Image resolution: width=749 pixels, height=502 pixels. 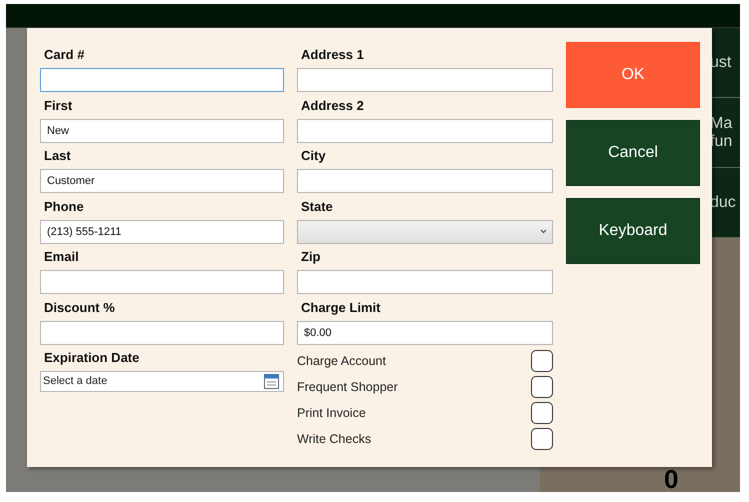 I want to click on field-label: Charge Limit, so click(x=341, y=307).